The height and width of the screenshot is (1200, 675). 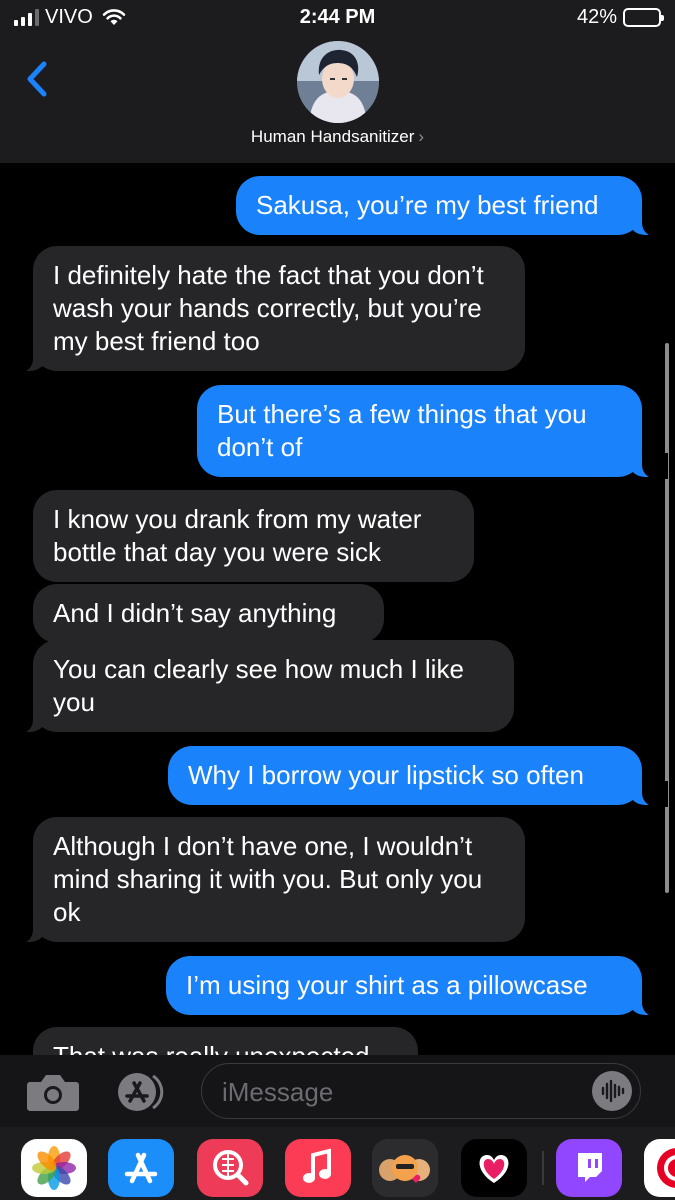 What do you see at coordinates (230, 1168) in the screenshot?
I see `images-search-icon` at bounding box center [230, 1168].